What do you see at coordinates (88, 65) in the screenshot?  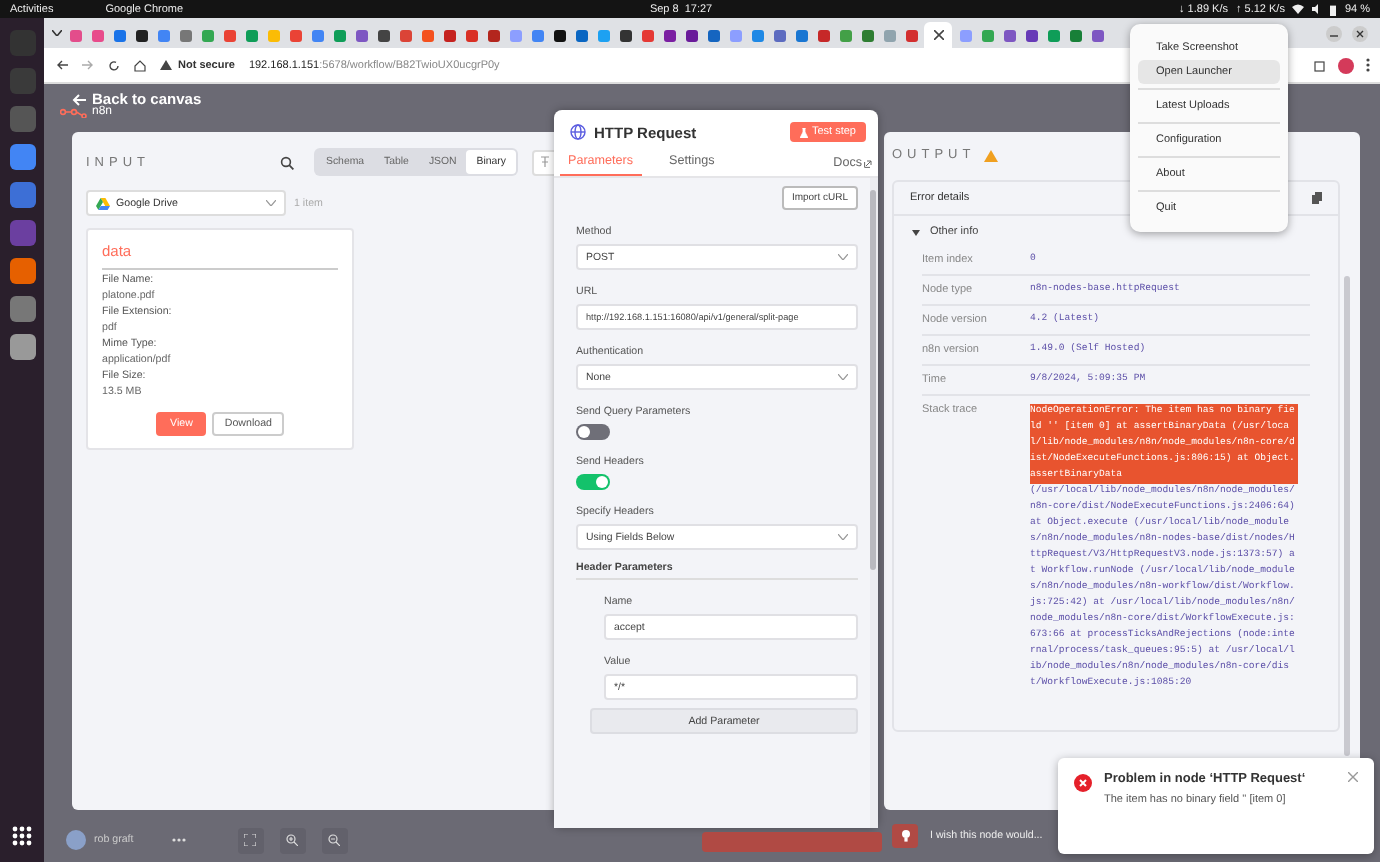 I see `forward-arrow-icon` at bounding box center [88, 65].